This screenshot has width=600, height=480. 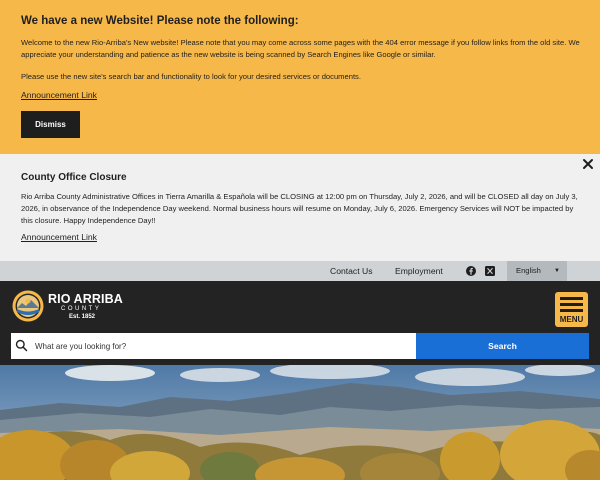 I want to click on language-label: English, so click(x=528, y=270).